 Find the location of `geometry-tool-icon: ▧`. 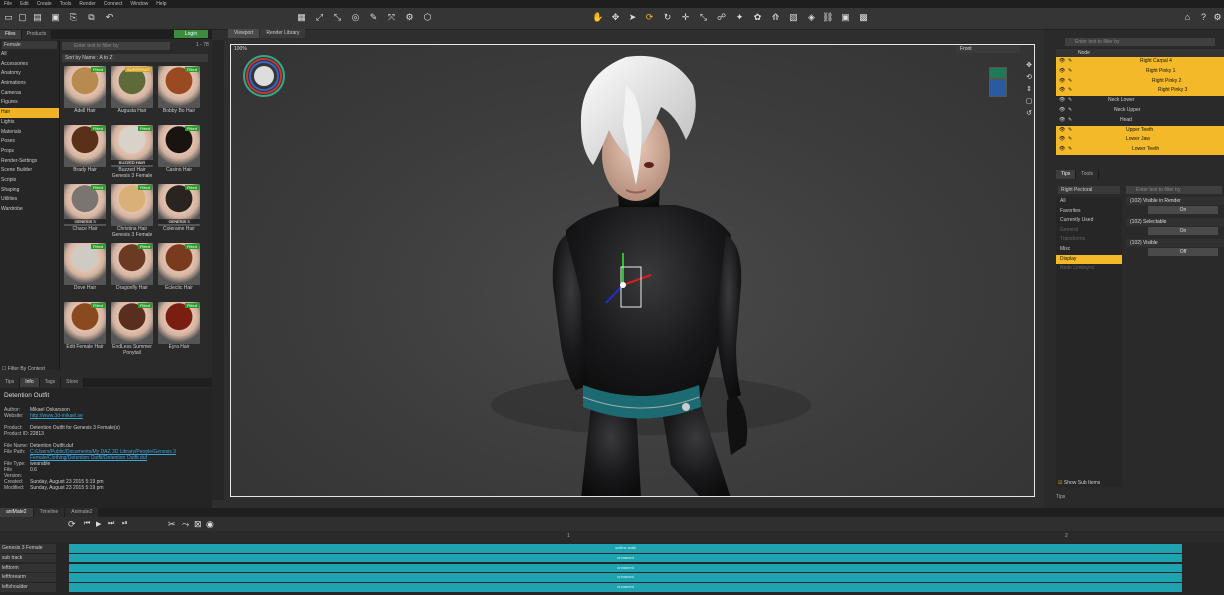

geometry-tool-icon: ▧ is located at coordinates (793, 17).